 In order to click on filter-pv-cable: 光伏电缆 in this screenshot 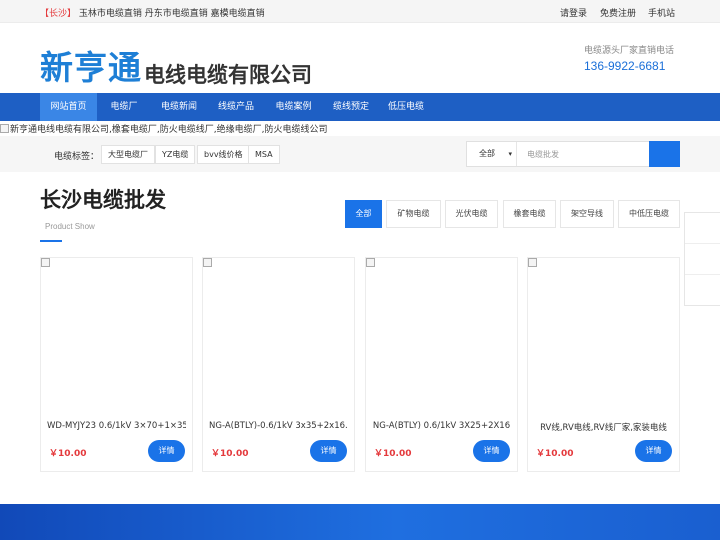, I will do `click(471, 214)`.